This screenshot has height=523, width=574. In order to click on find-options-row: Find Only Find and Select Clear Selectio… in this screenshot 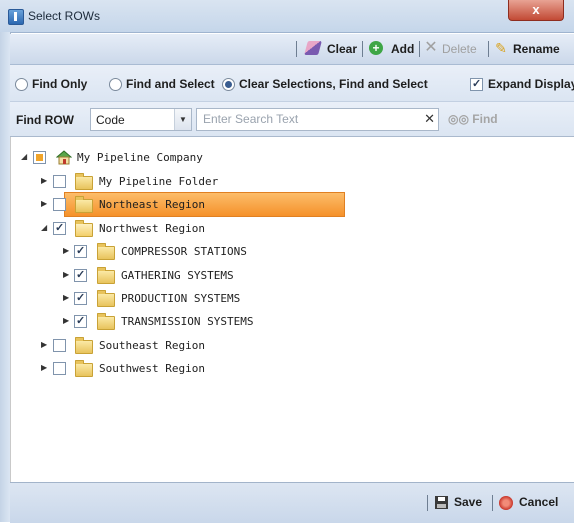, I will do `click(292, 83)`.